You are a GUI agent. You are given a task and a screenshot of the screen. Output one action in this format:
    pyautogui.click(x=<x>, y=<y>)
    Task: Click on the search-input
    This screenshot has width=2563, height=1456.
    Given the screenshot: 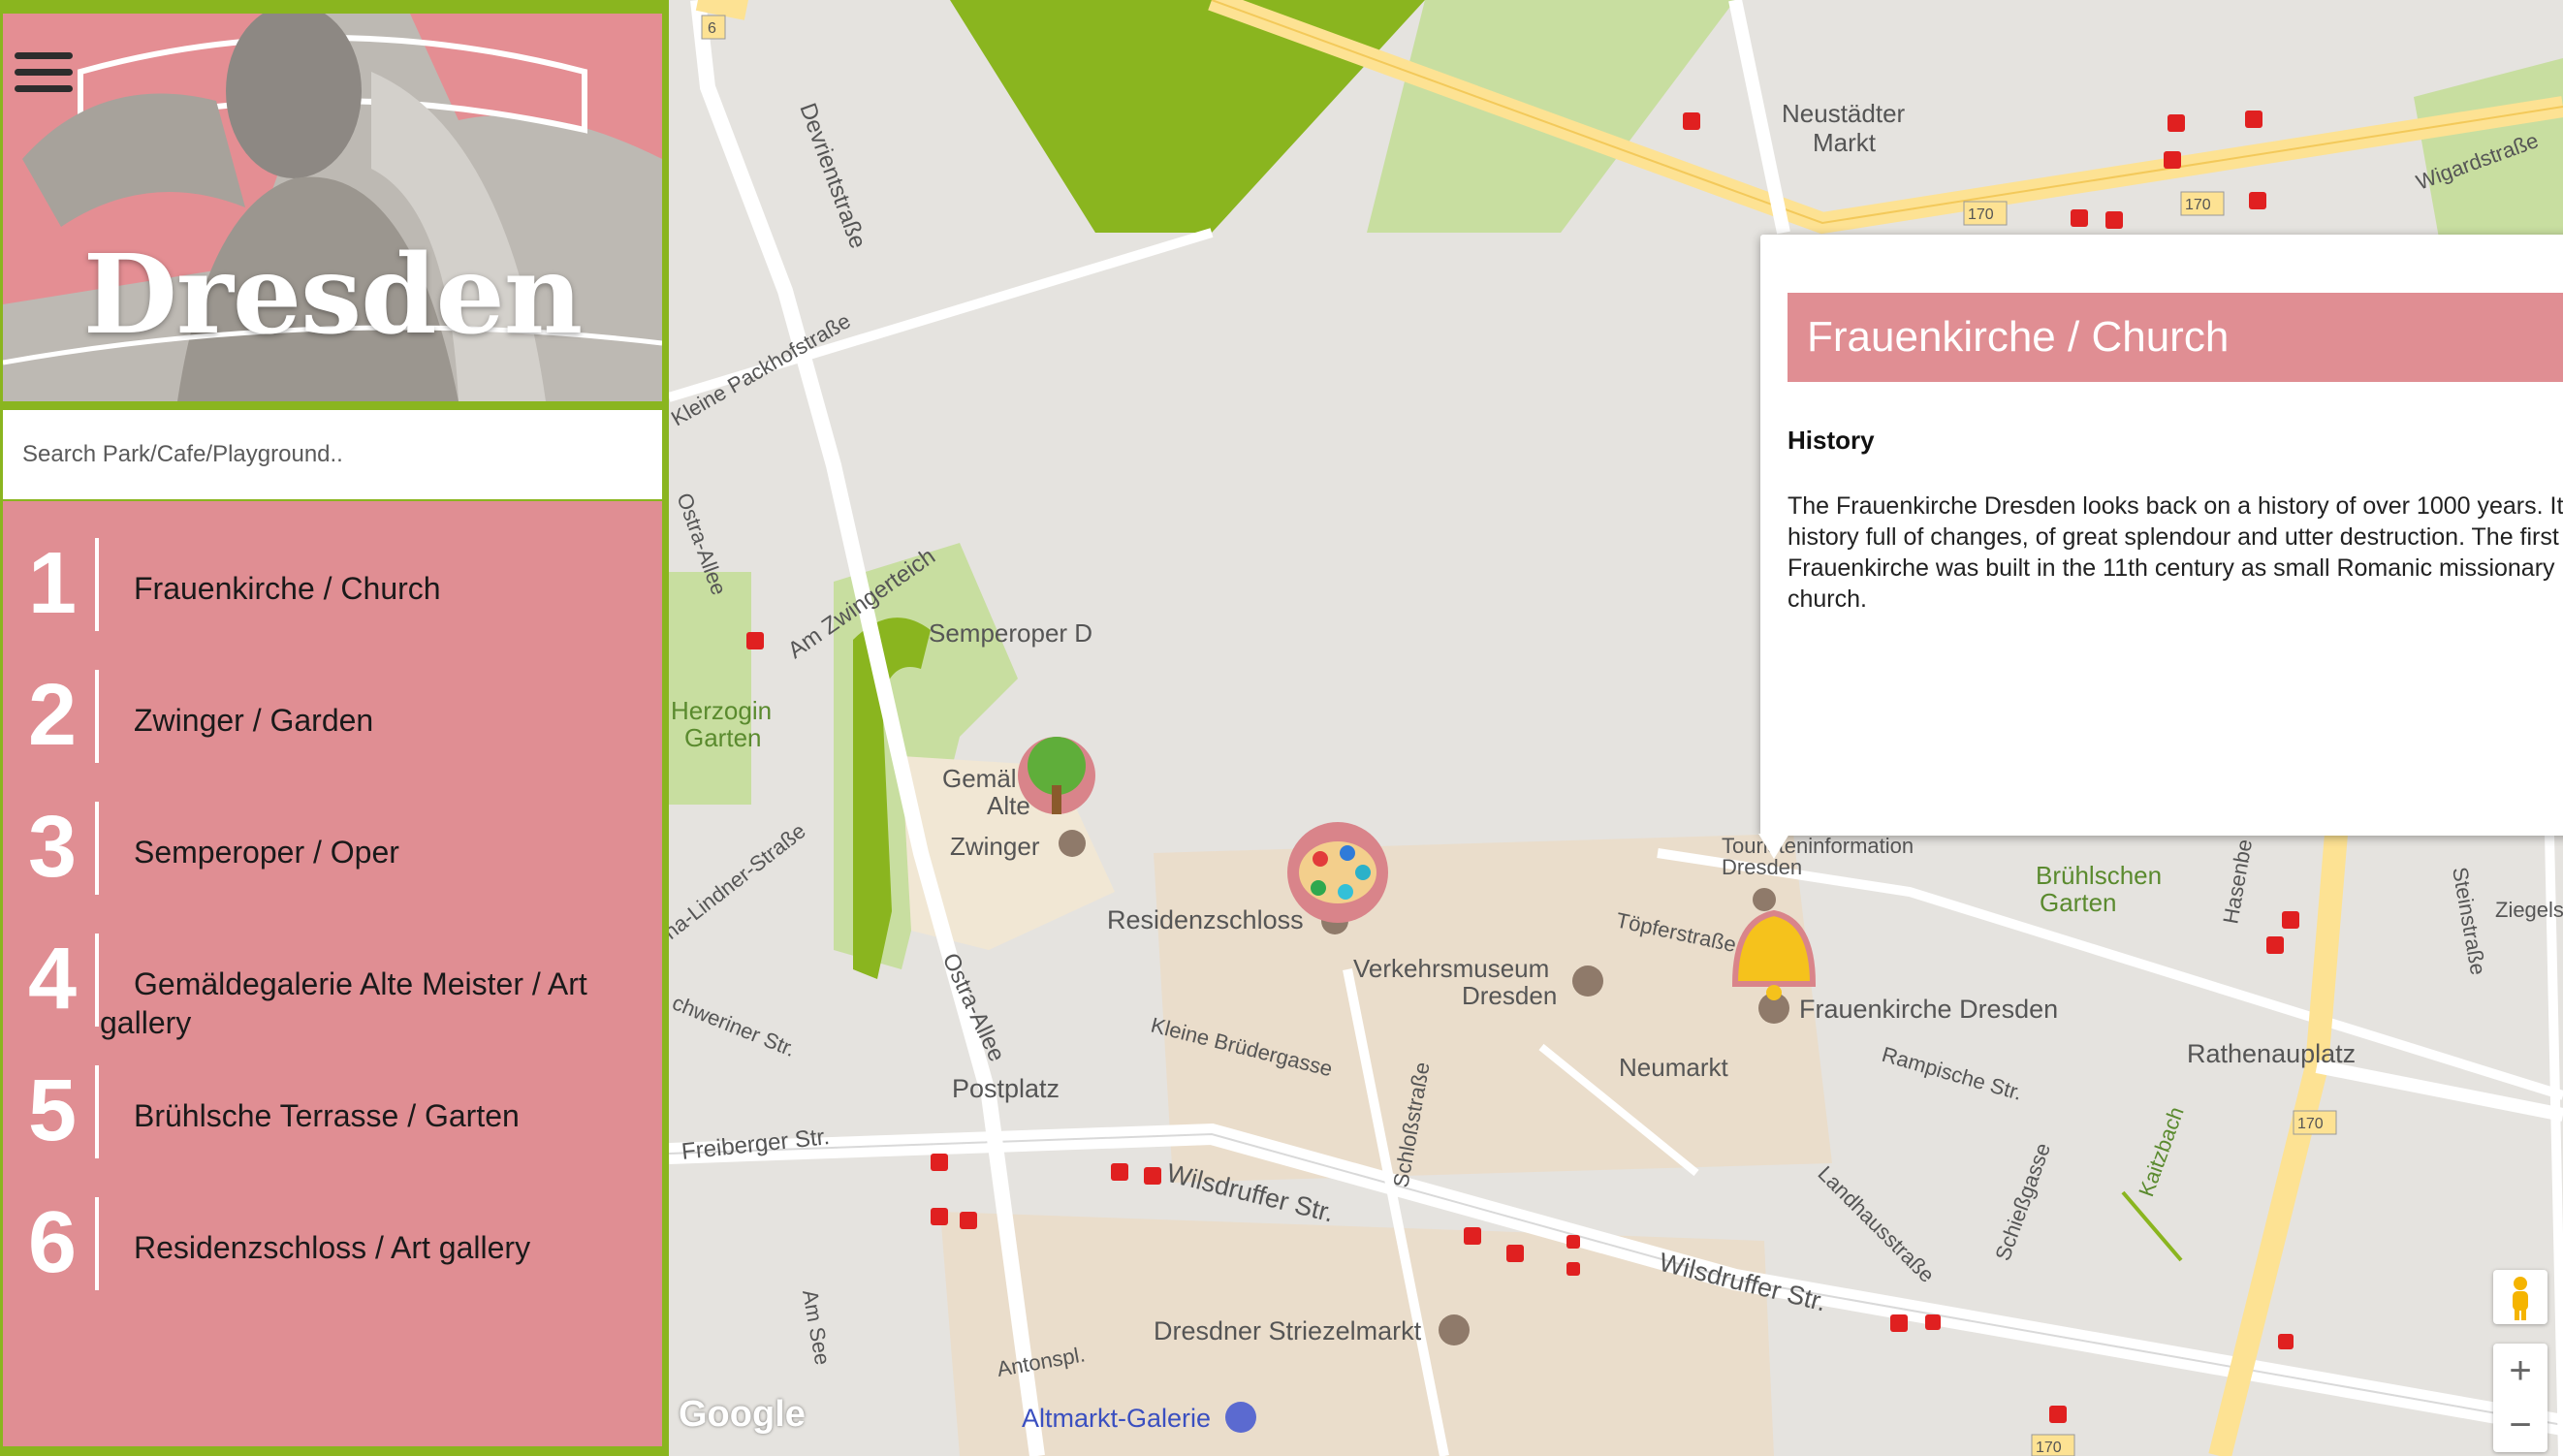 What is the action you would take?
    pyautogui.click(x=332, y=455)
    